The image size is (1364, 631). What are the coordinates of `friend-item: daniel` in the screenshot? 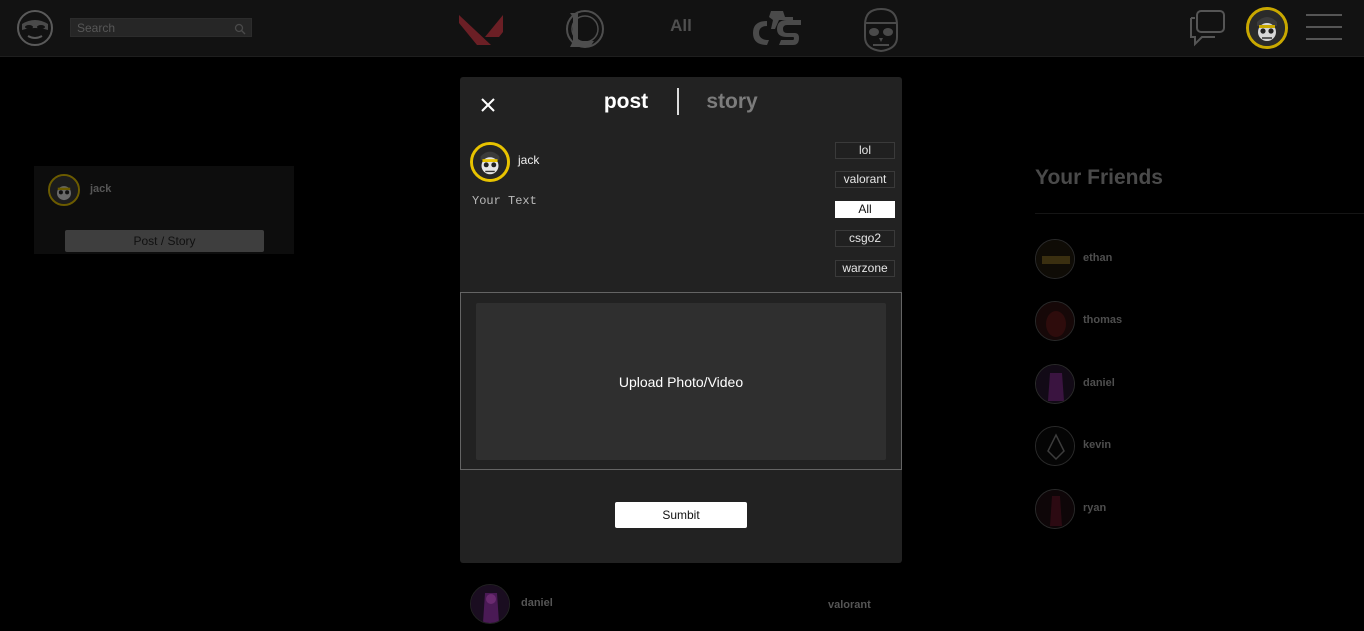 It's located at (1160, 384).